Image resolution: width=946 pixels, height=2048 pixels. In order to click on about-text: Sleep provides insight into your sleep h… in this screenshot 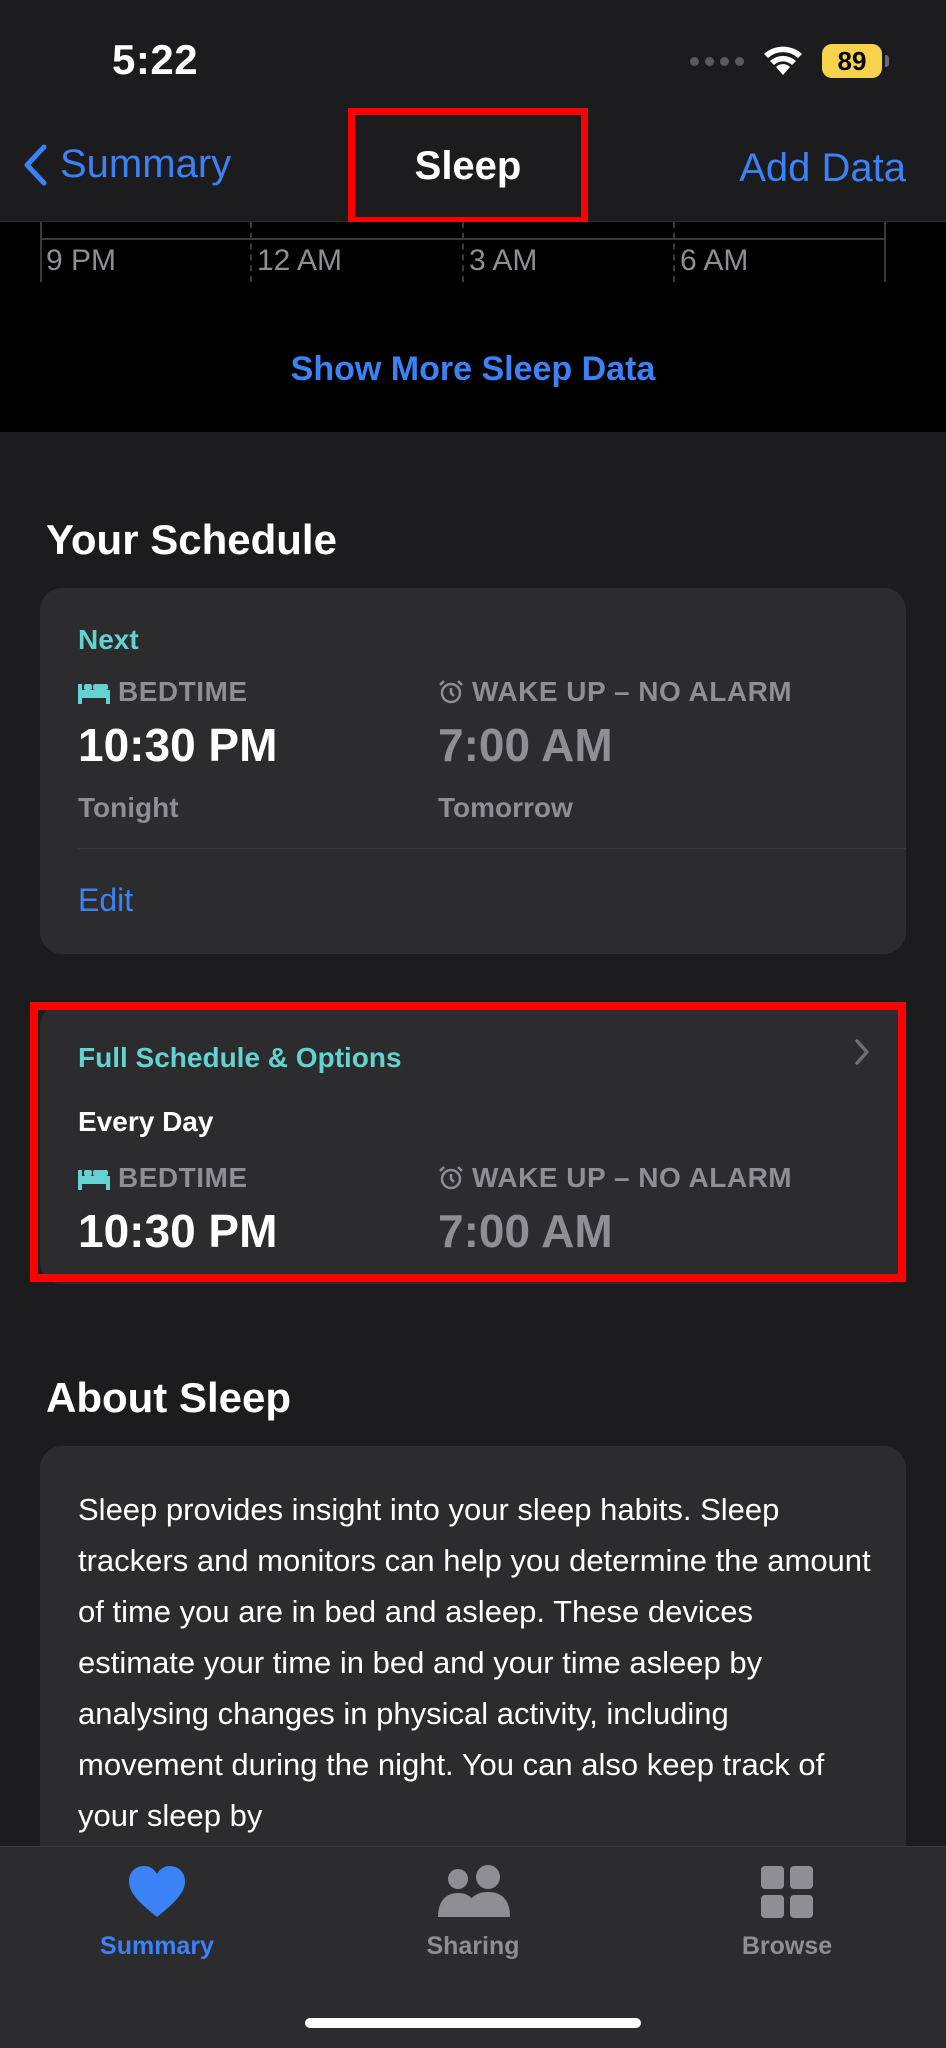, I will do `click(474, 1662)`.